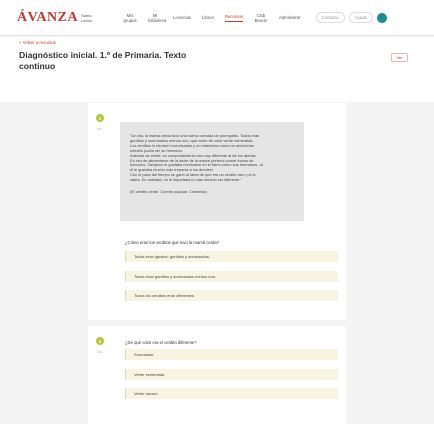 Image resolution: width=434 pixels, height=424 pixels. I want to click on question-prompt: ¿De qué color era el cerdito diferente?, so click(161, 342).